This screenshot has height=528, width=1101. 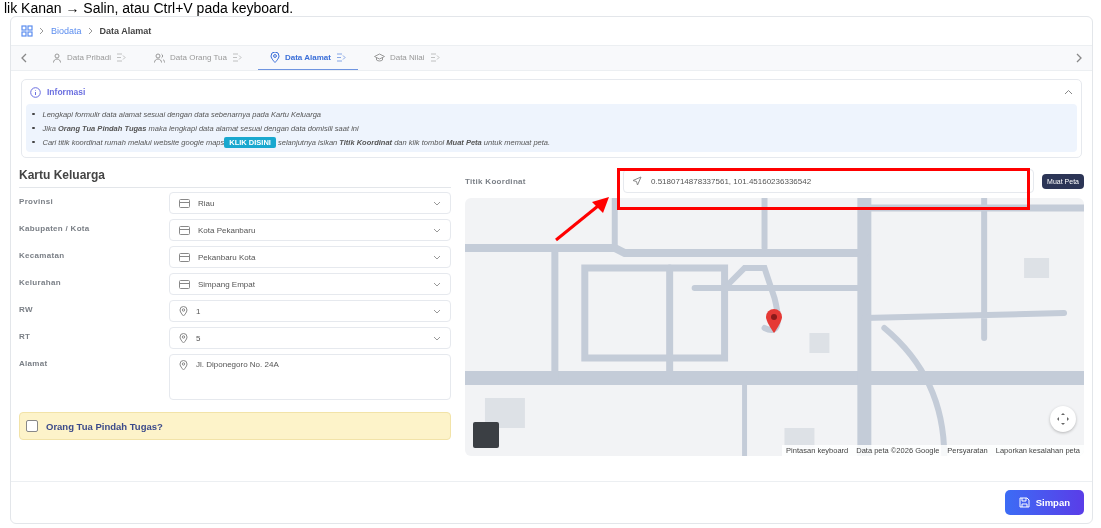 I want to click on select-field: Kota Pekanbaru, so click(x=310, y=230).